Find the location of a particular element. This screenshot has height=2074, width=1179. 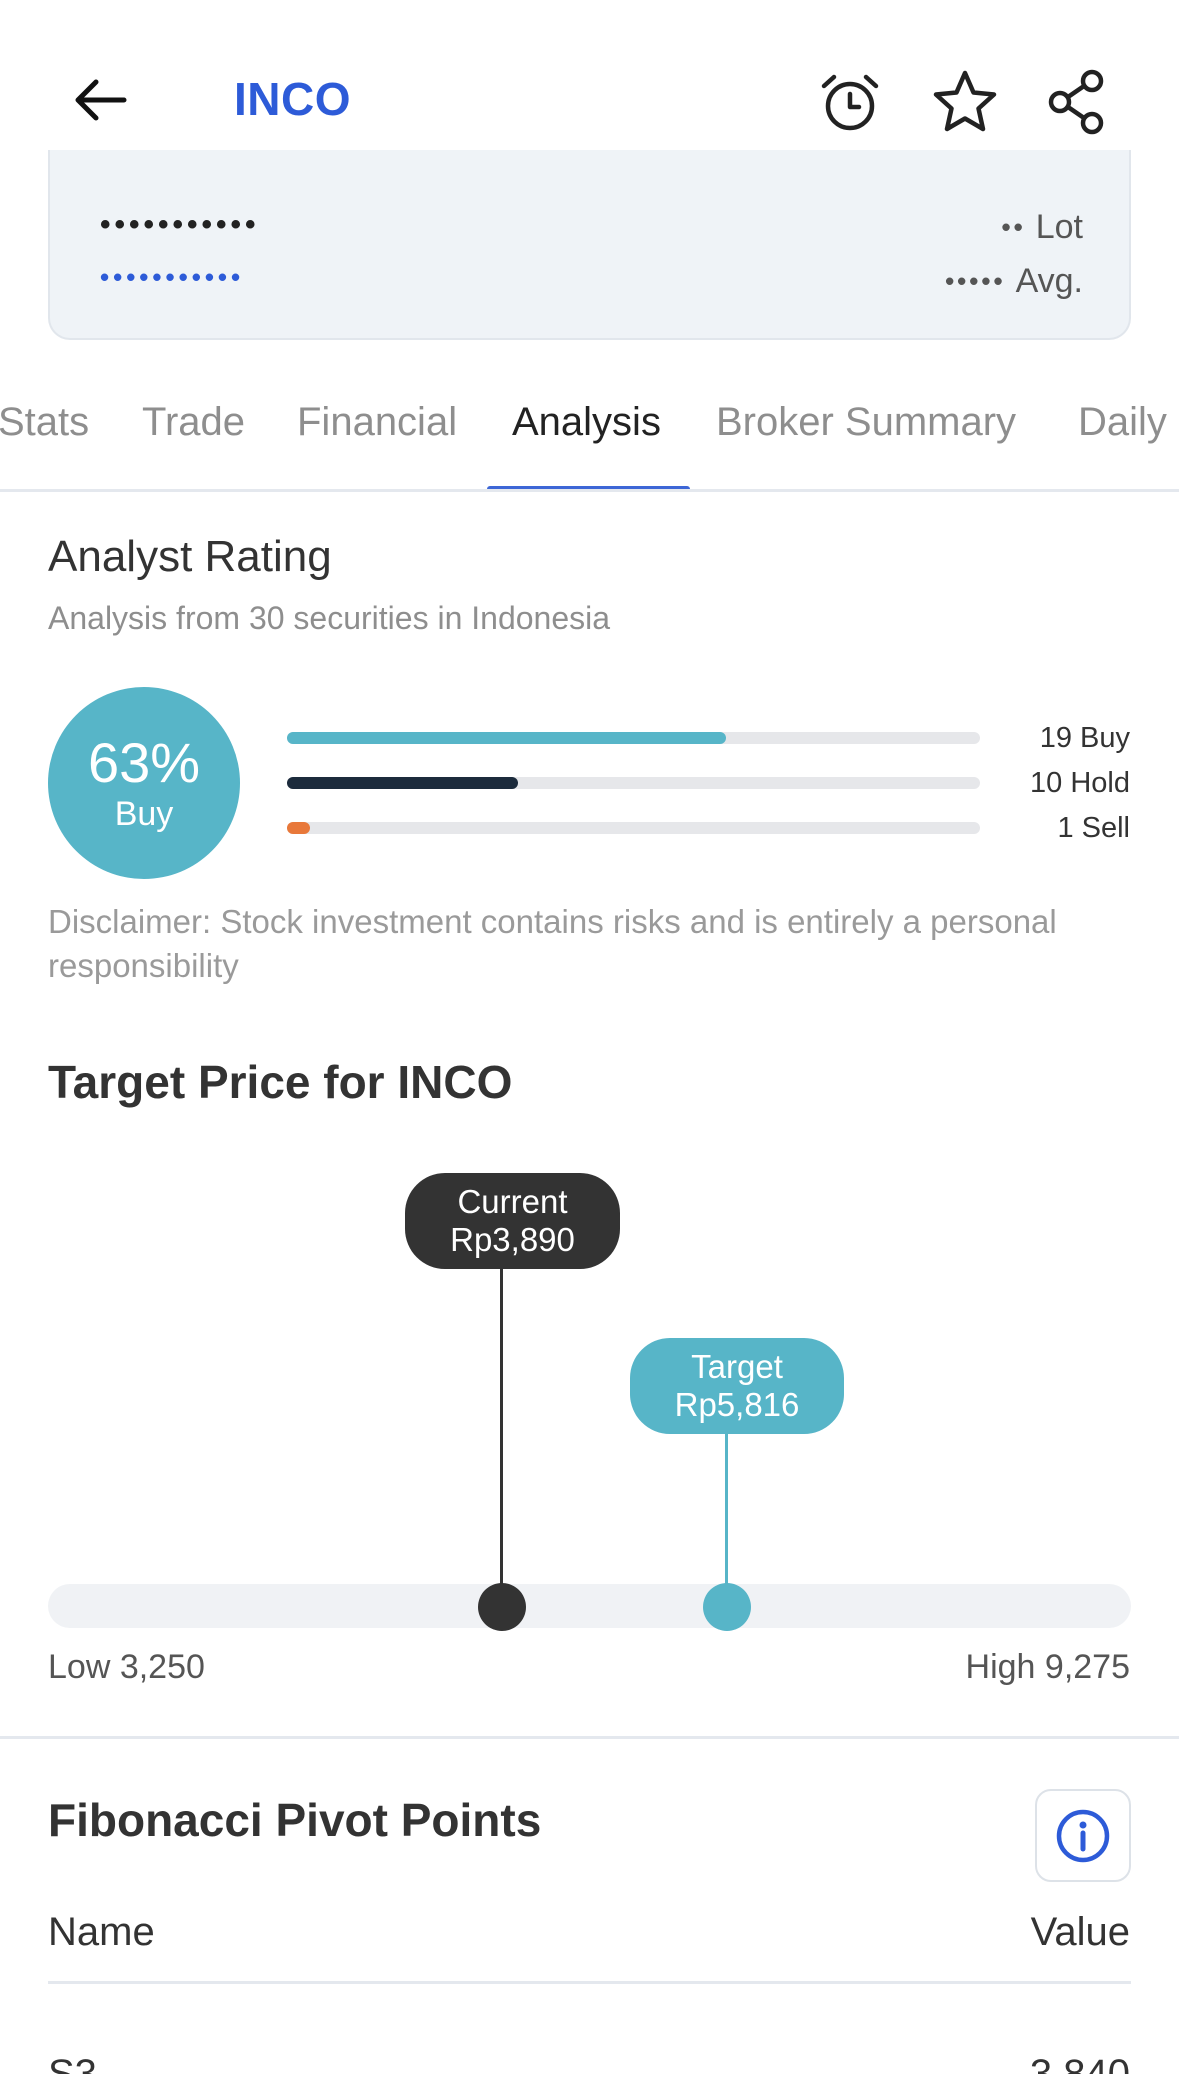

target-price-marker is located at coordinates (727, 1607).